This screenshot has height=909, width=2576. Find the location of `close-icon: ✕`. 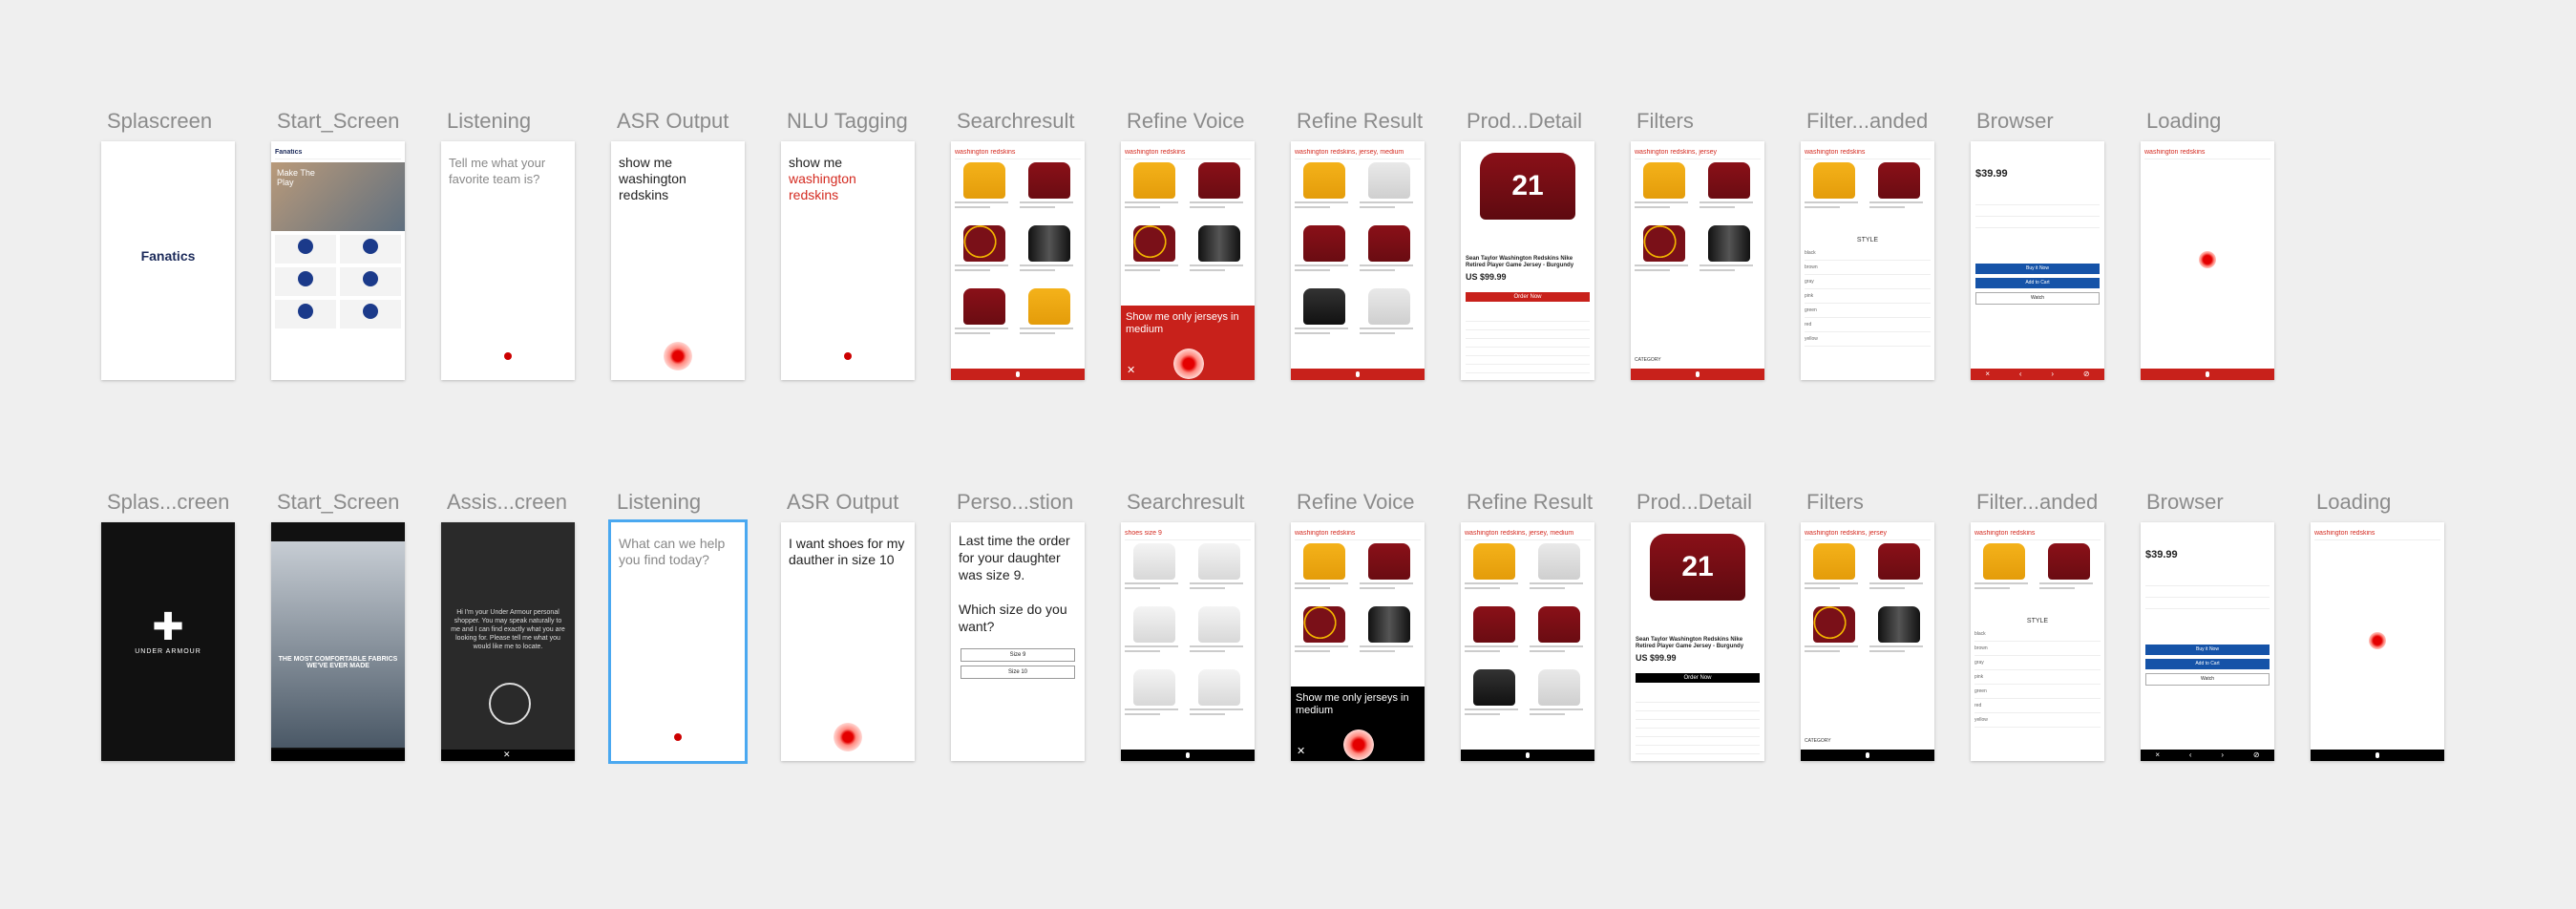

close-icon: ✕ is located at coordinates (507, 755).